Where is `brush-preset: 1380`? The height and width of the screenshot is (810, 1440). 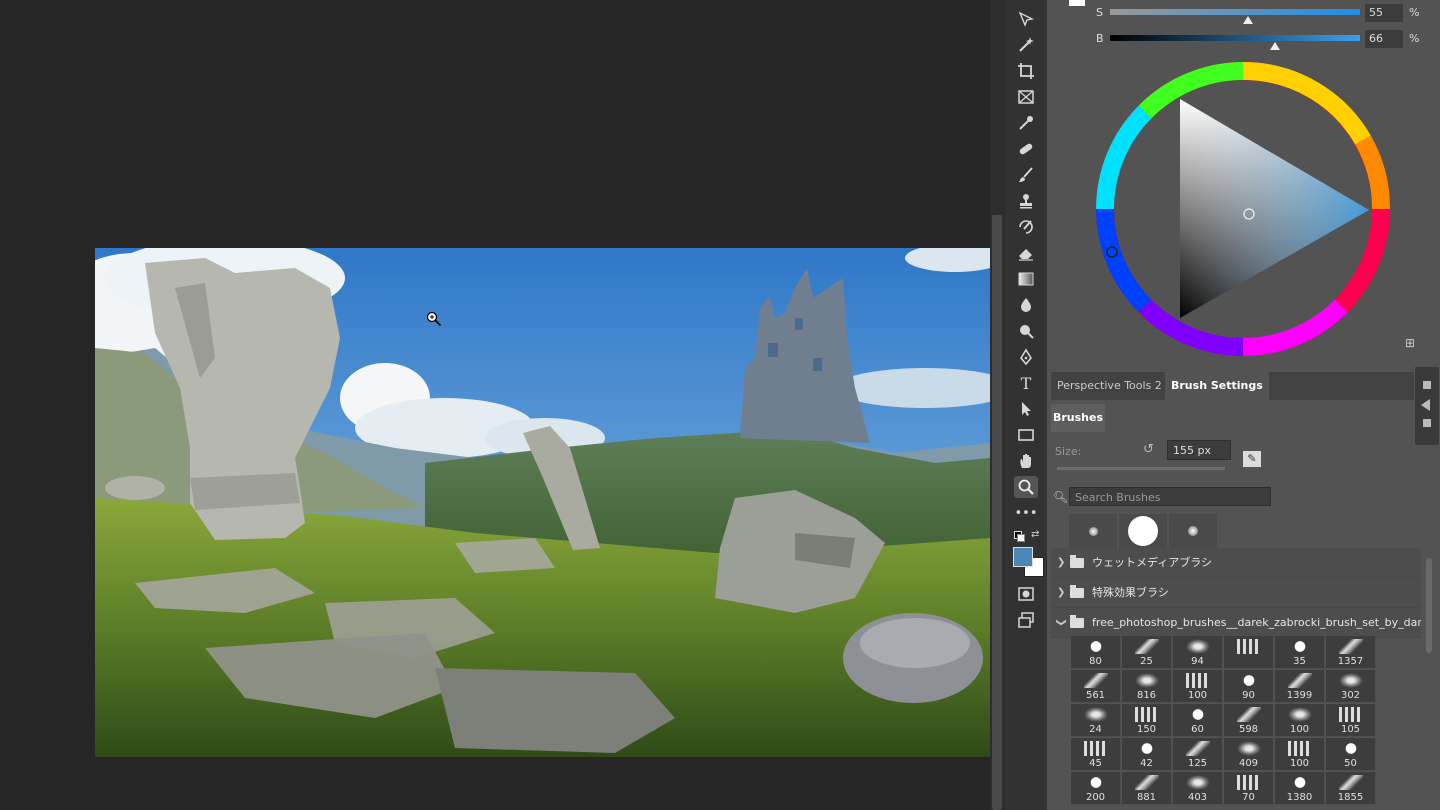
brush-preset: 1380 is located at coordinates (1300, 788).